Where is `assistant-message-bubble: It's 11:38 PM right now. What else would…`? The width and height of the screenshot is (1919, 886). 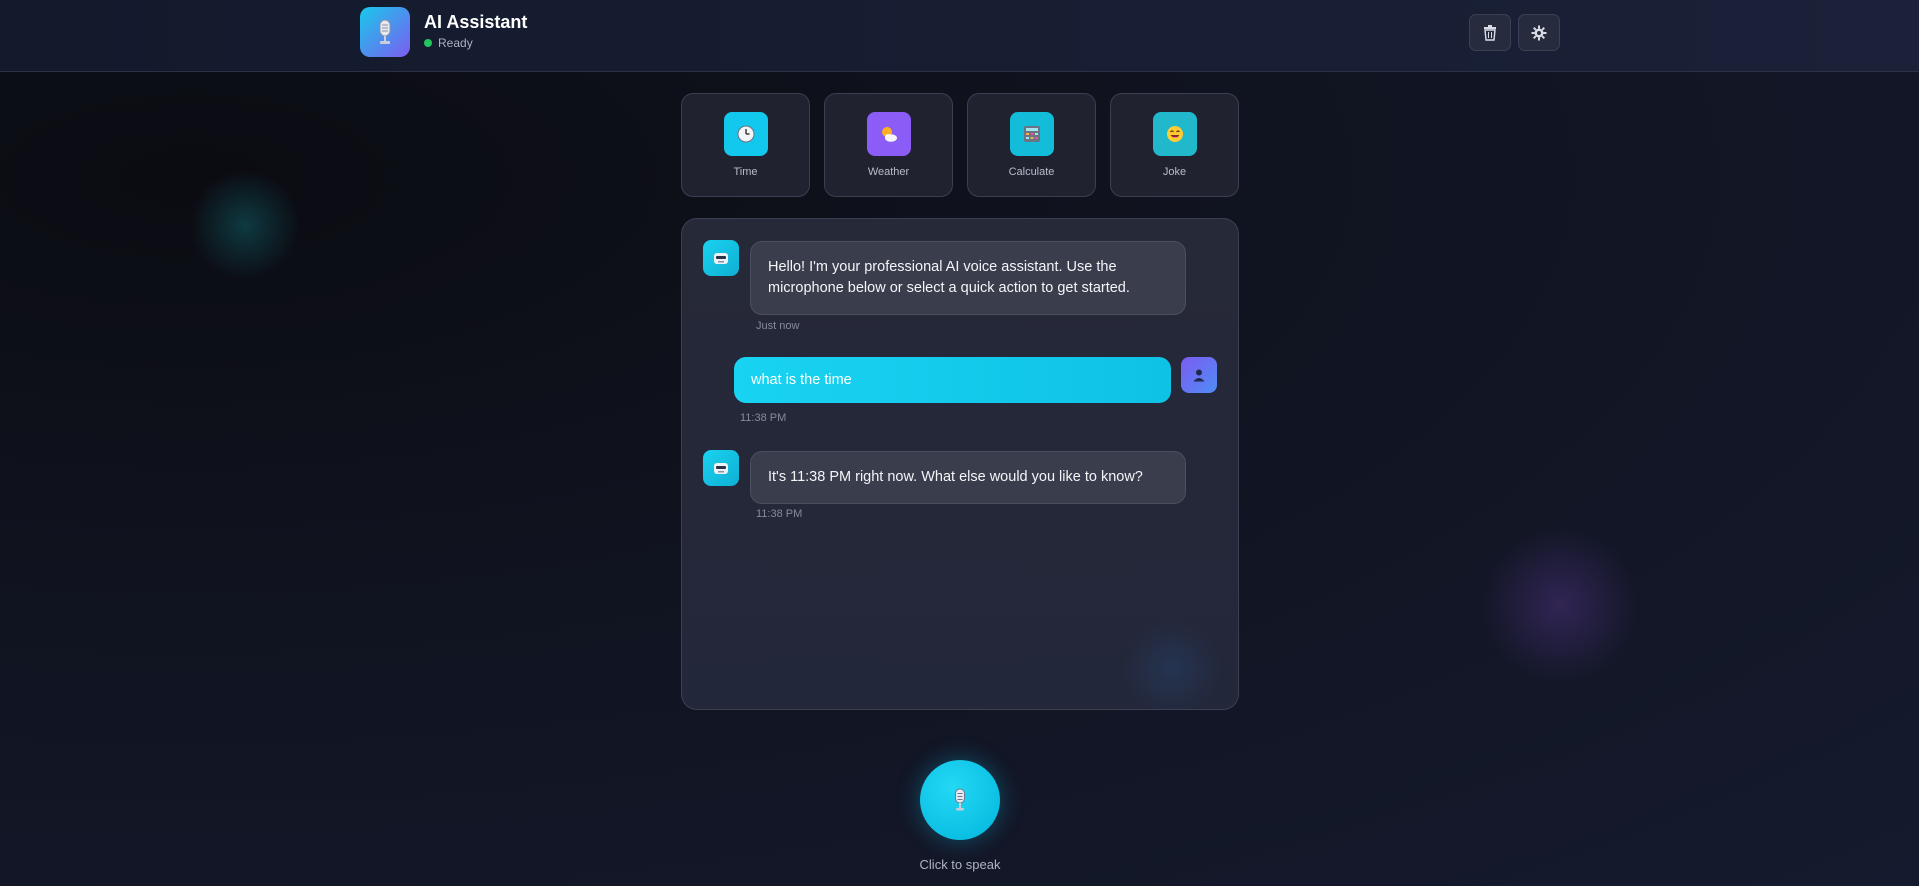
assistant-message-bubble: It's 11:38 PM right now. What else would… is located at coordinates (968, 477).